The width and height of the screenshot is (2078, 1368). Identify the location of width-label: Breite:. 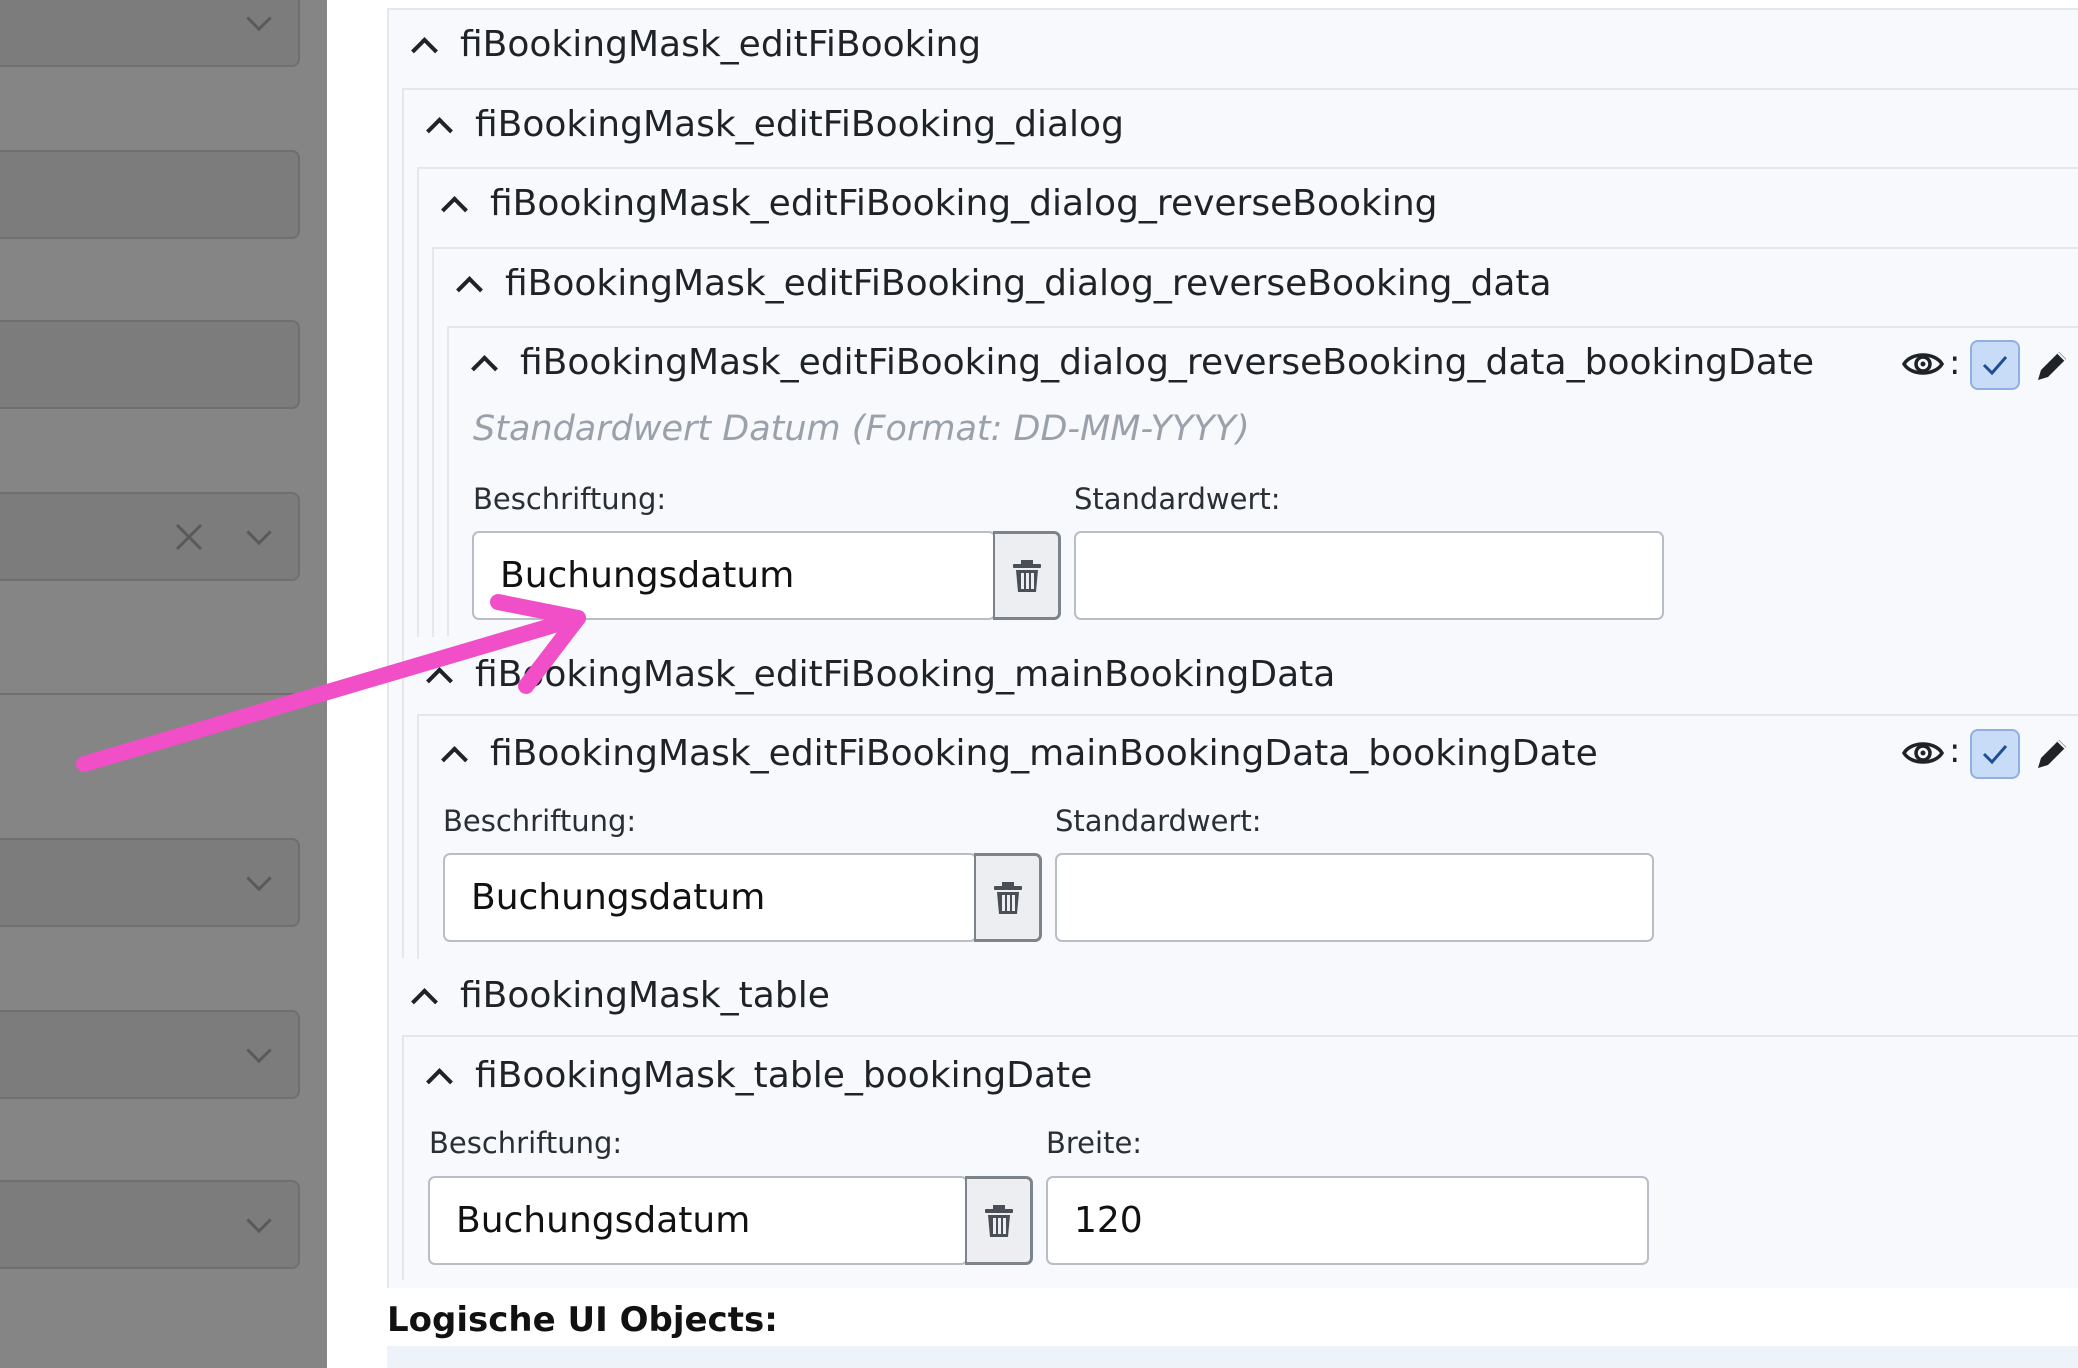
(1094, 1143).